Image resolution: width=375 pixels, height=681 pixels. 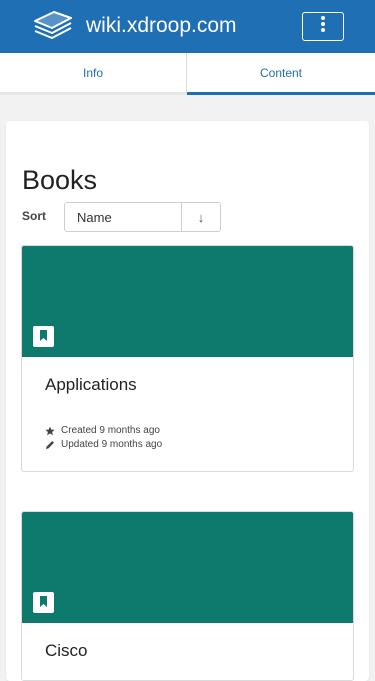 I want to click on book-updated: Updated 9 months ago, so click(x=103, y=444).